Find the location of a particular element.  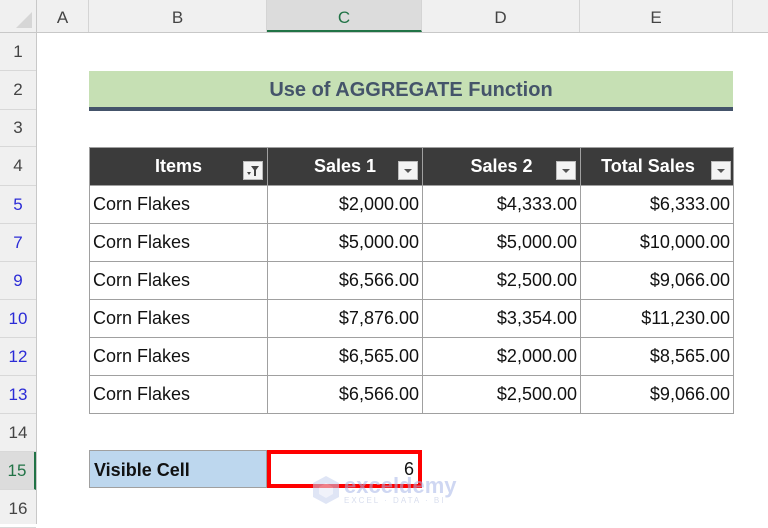

watermark-name: exceldemy is located at coordinates (400, 485).